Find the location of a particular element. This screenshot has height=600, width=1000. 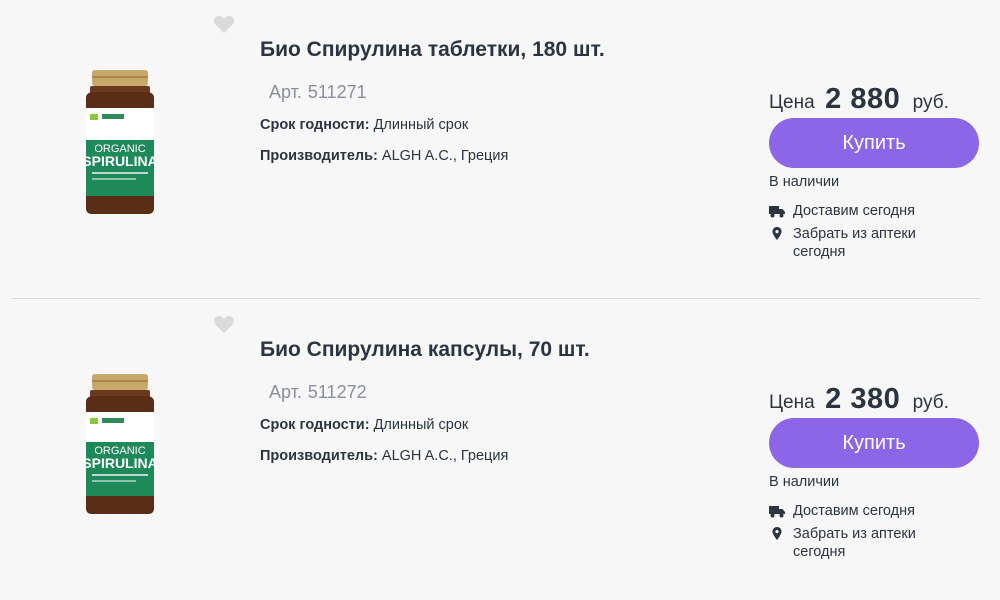

divider is located at coordinates (496, 298).